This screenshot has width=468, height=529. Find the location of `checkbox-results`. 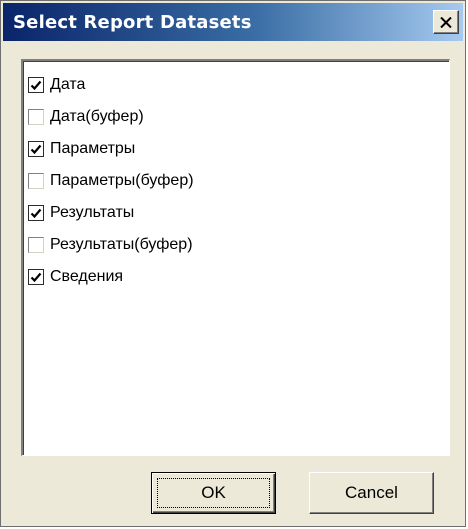

checkbox-results is located at coordinates (36, 213).